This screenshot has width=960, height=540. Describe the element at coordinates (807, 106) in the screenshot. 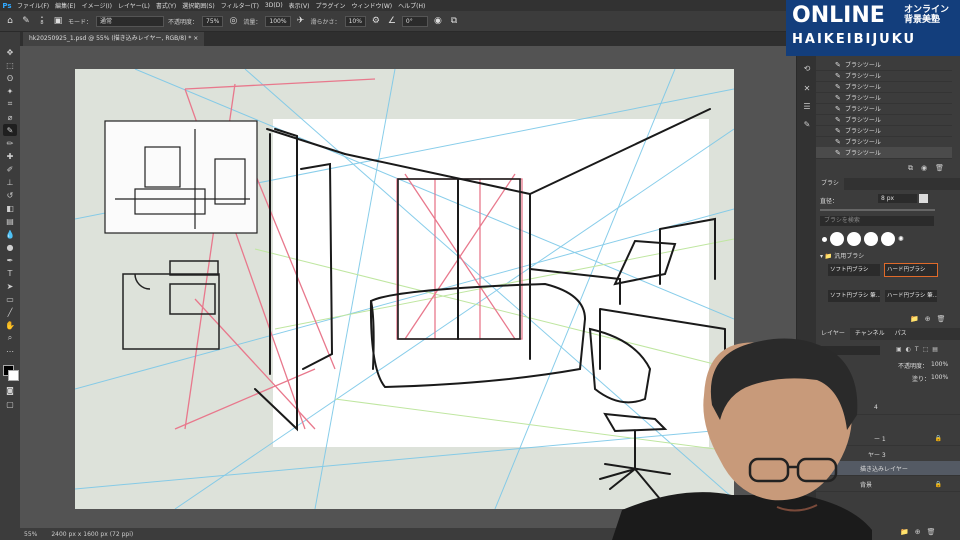

I see `adjustments-panel-icon: ☰` at that location.